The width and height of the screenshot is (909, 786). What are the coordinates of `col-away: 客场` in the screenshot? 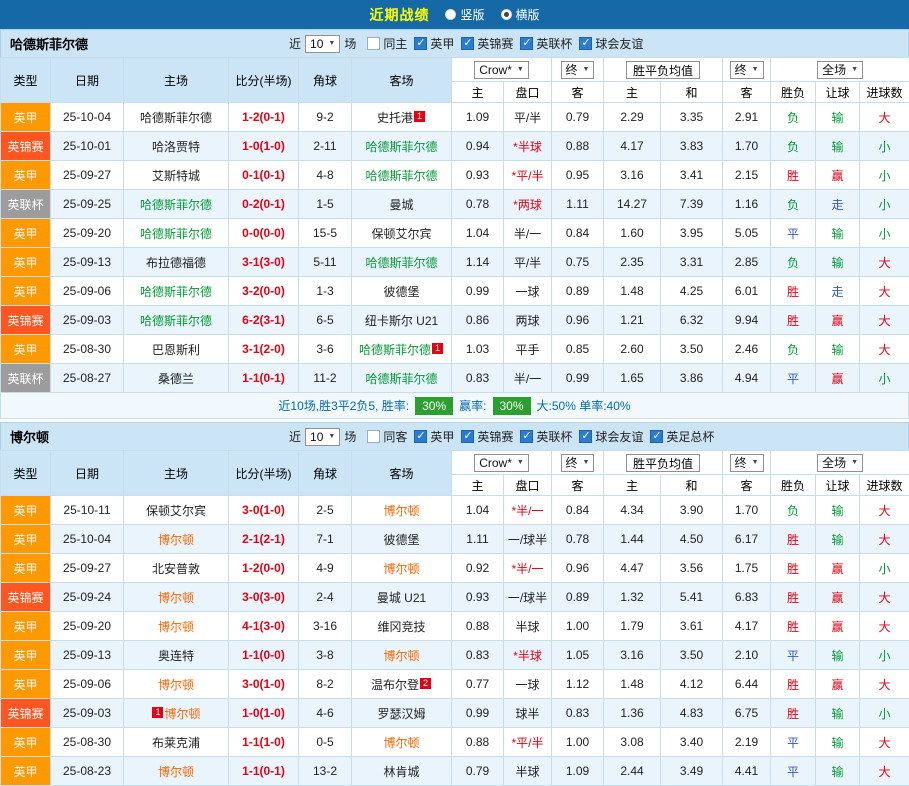 It's located at (402, 80).